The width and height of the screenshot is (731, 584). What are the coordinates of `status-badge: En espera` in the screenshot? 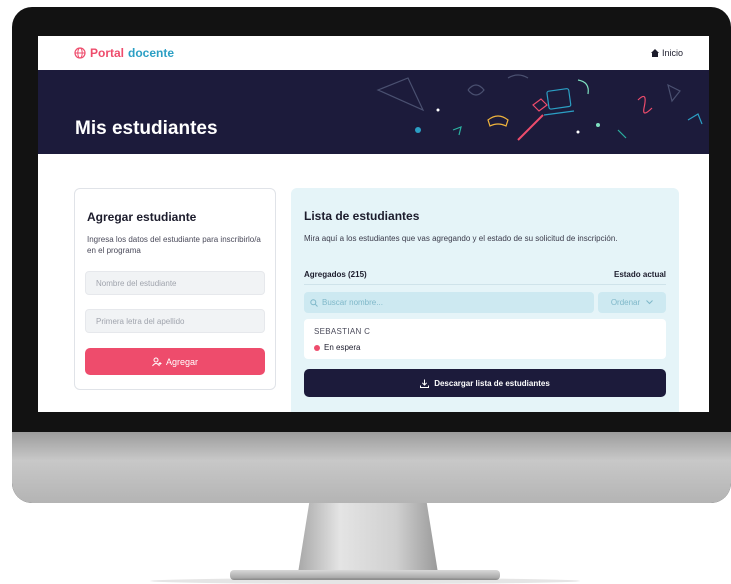 It's located at (337, 347).